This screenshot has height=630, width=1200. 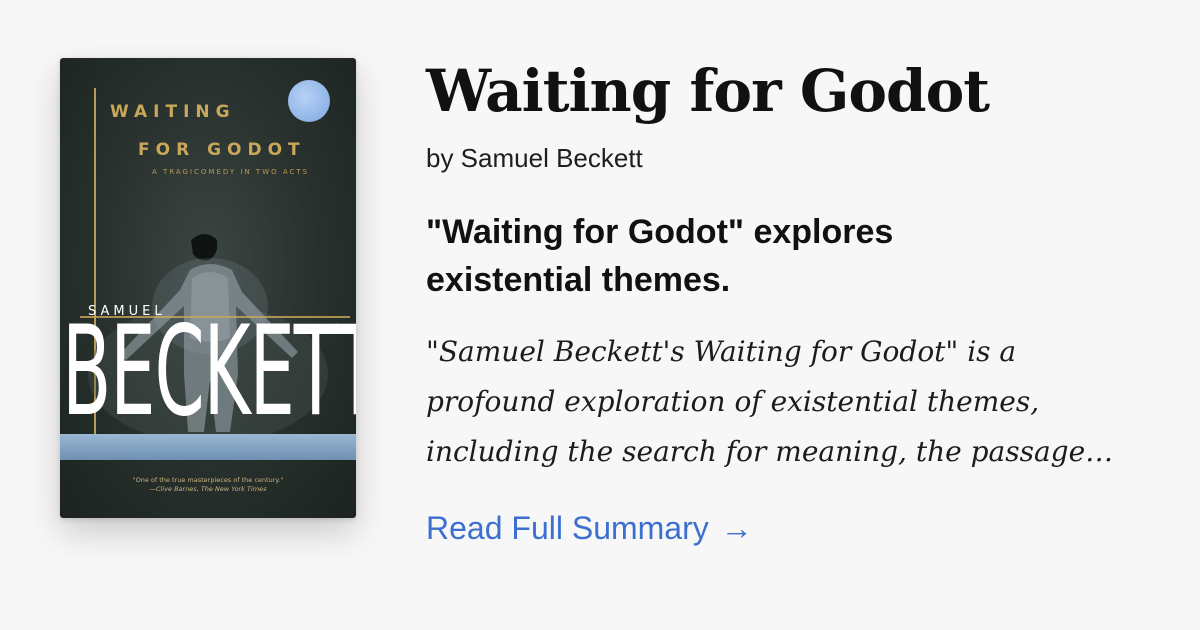 What do you see at coordinates (173, 112) in the screenshot?
I see `cover-title-line1: WAITING` at bounding box center [173, 112].